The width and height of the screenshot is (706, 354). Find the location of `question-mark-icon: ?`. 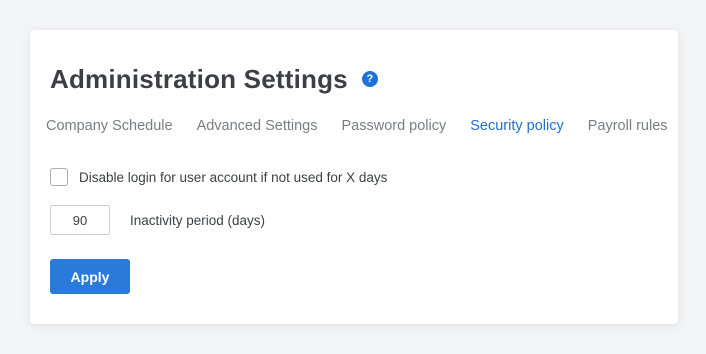

question-mark-icon: ? is located at coordinates (369, 79).